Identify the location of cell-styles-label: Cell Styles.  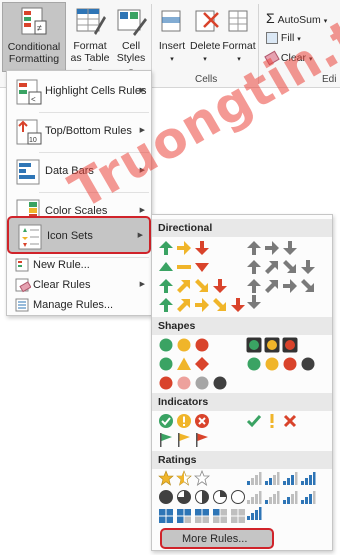
(131, 52).